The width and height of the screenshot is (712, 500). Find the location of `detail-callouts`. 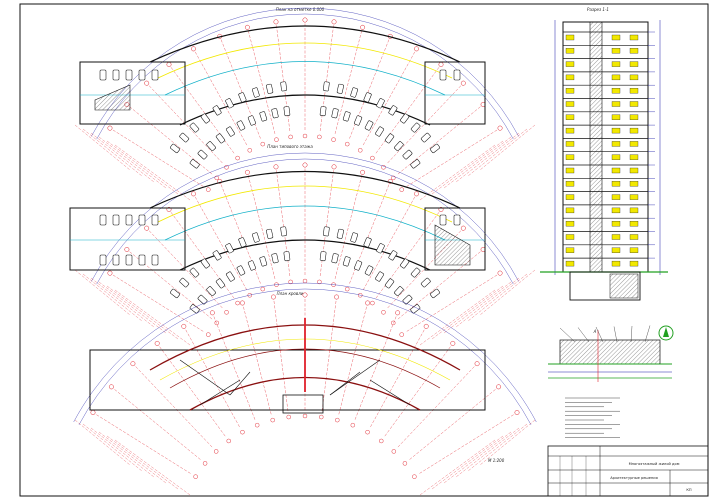

detail-callouts is located at coordinates (605, 334).